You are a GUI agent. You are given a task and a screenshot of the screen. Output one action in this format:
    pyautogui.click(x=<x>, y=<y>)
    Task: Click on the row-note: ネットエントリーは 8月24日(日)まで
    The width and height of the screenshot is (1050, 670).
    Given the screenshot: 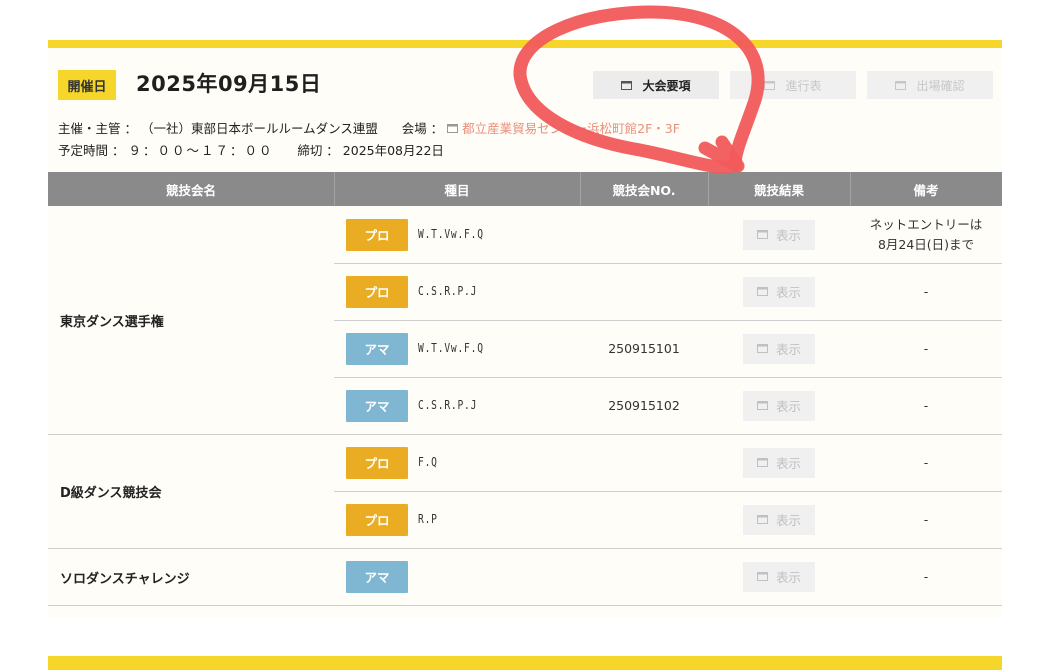 What is the action you would take?
    pyautogui.click(x=926, y=235)
    